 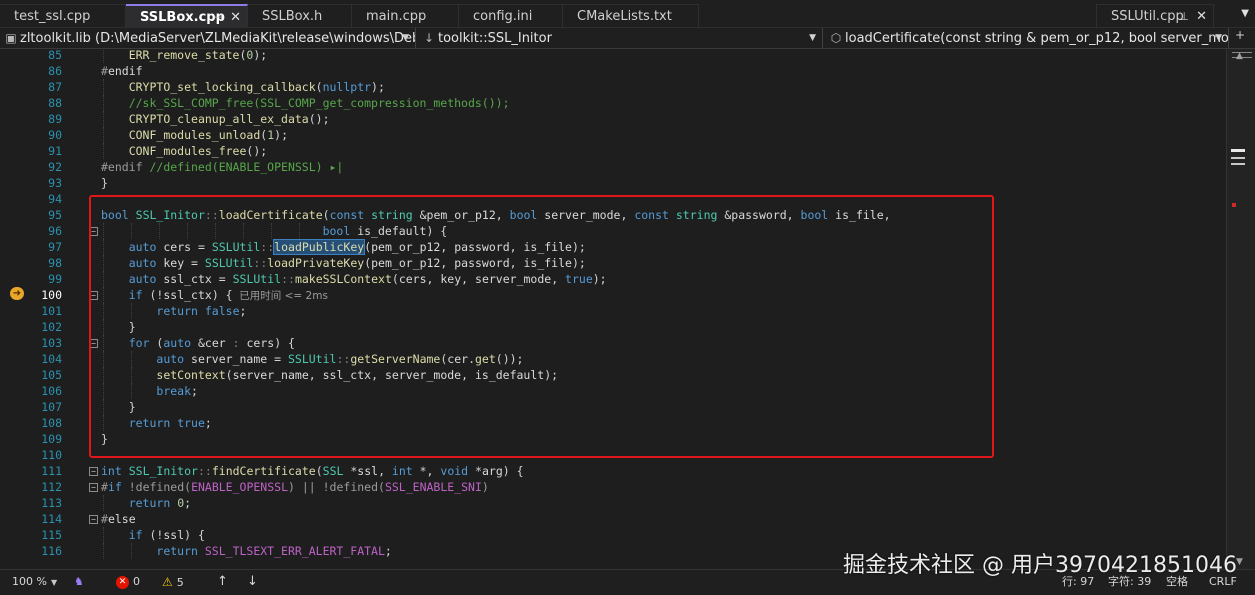 I want to click on line-number: 106, so click(x=51, y=391).